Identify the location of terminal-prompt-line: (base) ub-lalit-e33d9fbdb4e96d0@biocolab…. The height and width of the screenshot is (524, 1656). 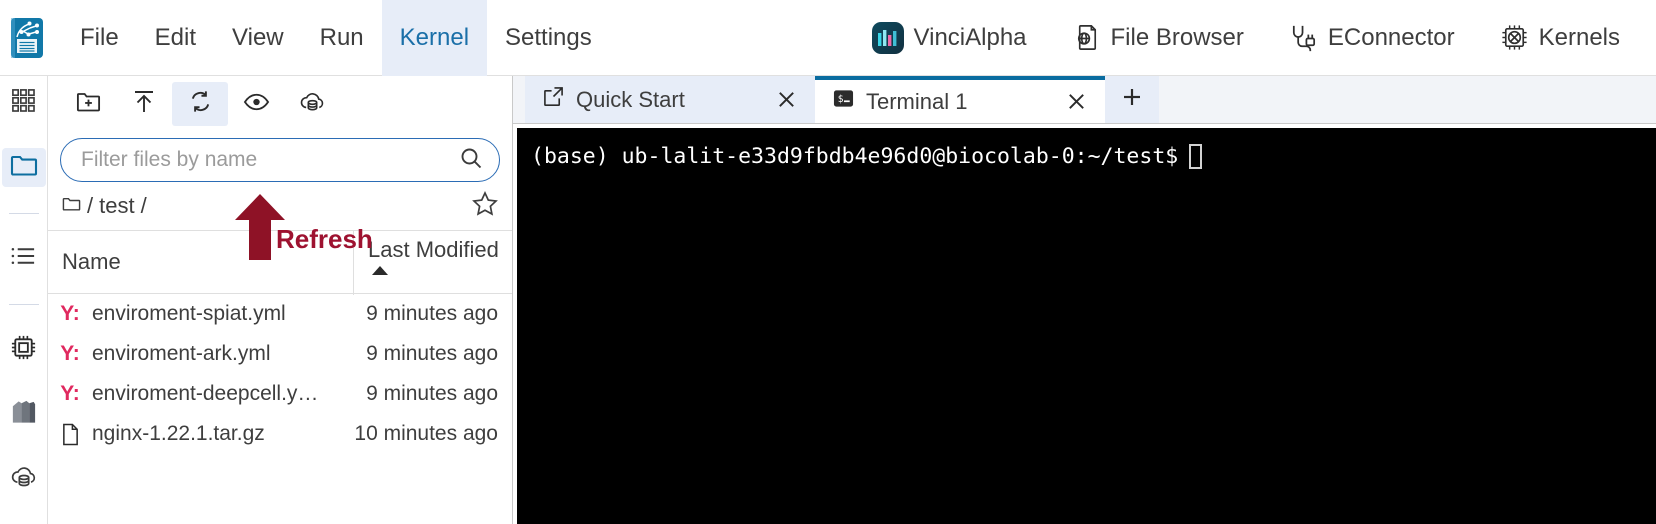
(1093, 156).